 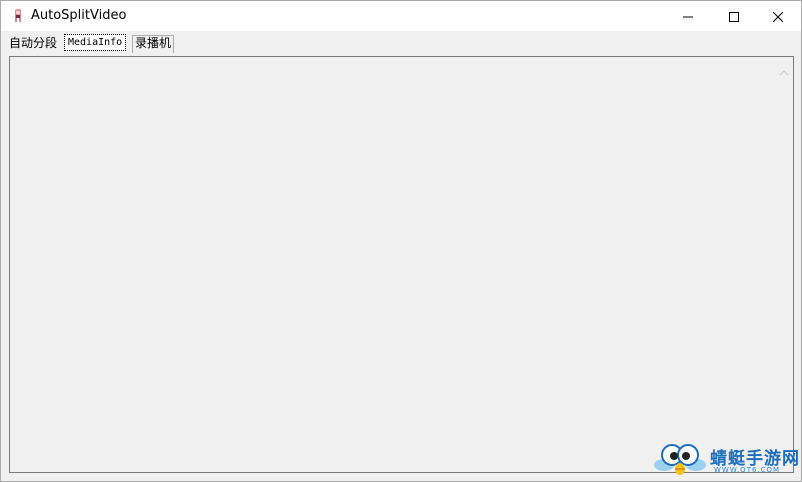 I want to click on app-icon, so click(x=18, y=16).